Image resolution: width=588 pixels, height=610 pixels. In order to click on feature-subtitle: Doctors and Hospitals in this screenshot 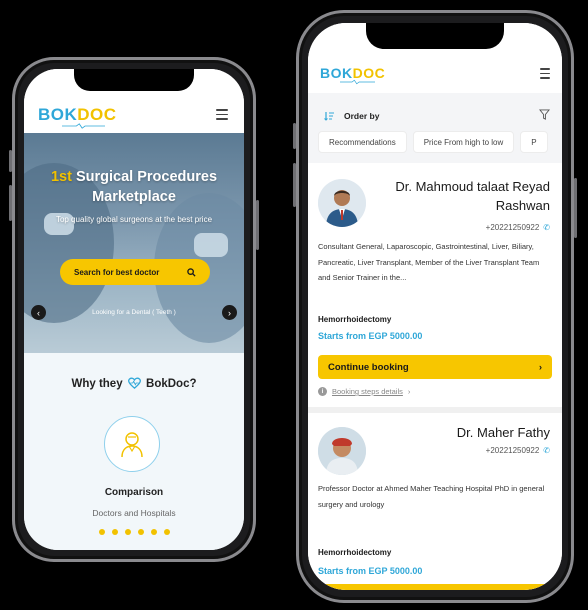, I will do `click(134, 513)`.